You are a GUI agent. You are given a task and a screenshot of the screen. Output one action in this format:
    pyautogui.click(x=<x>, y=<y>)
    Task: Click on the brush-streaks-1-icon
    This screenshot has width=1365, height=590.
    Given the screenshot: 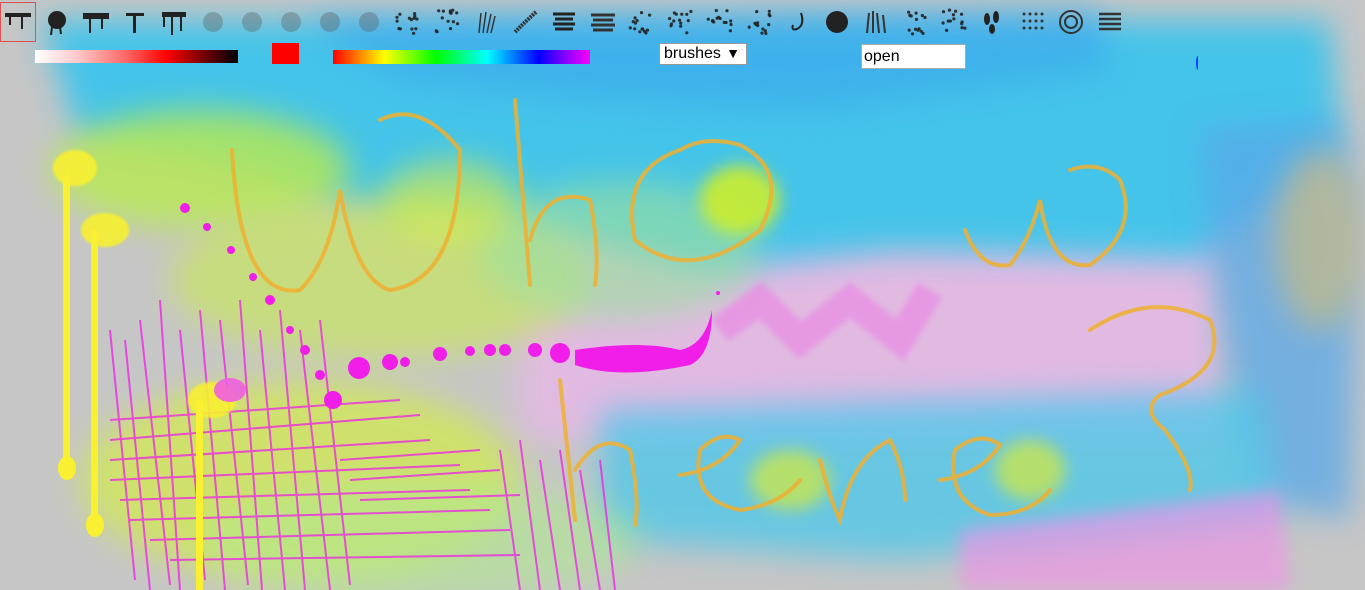 What is the action you would take?
    pyautogui.click(x=564, y=22)
    